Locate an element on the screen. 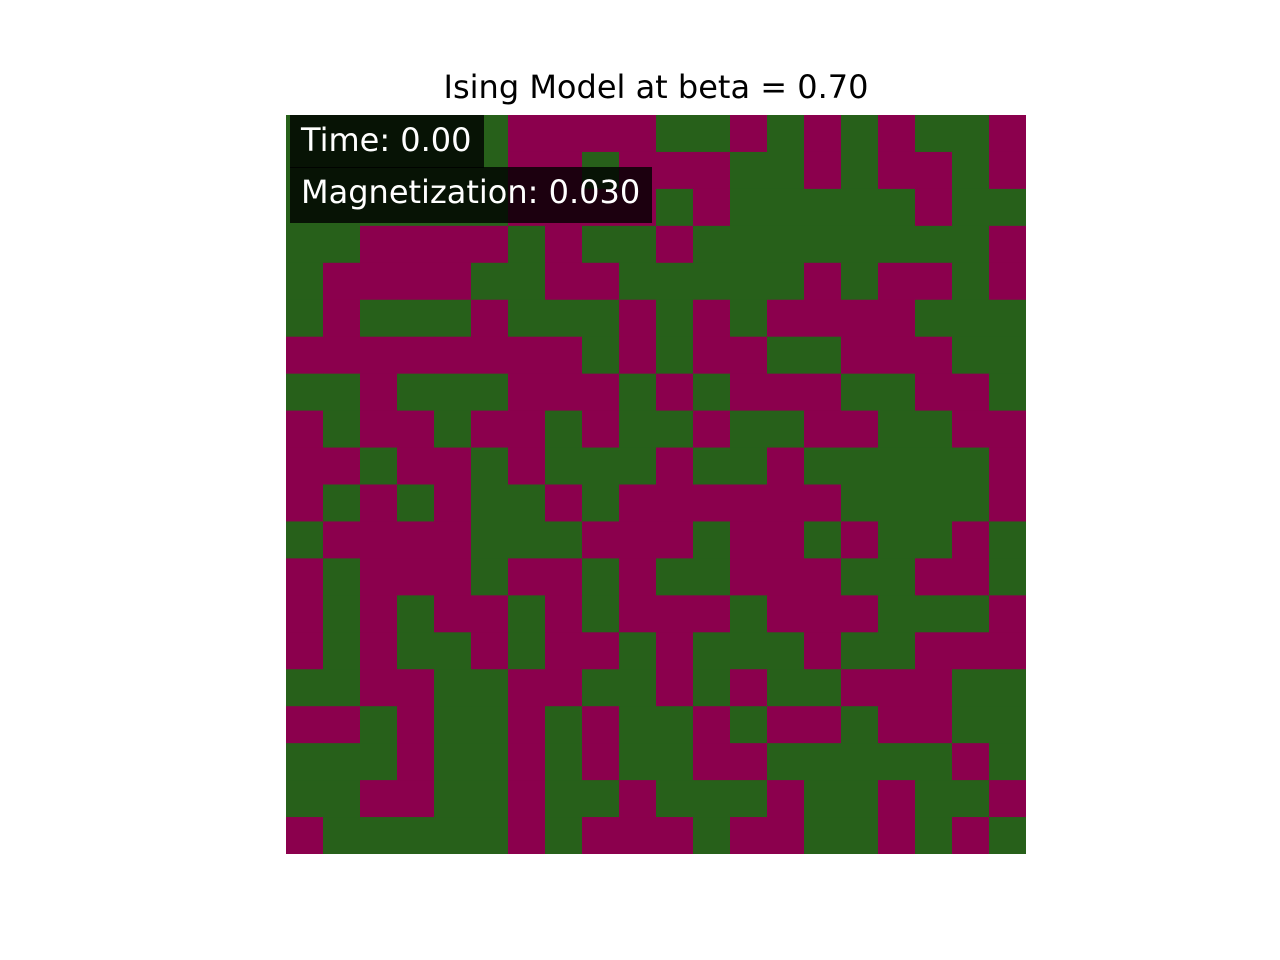 The width and height of the screenshot is (1280, 960). spin-cell-r12-c10 is located at coordinates (675, 577).